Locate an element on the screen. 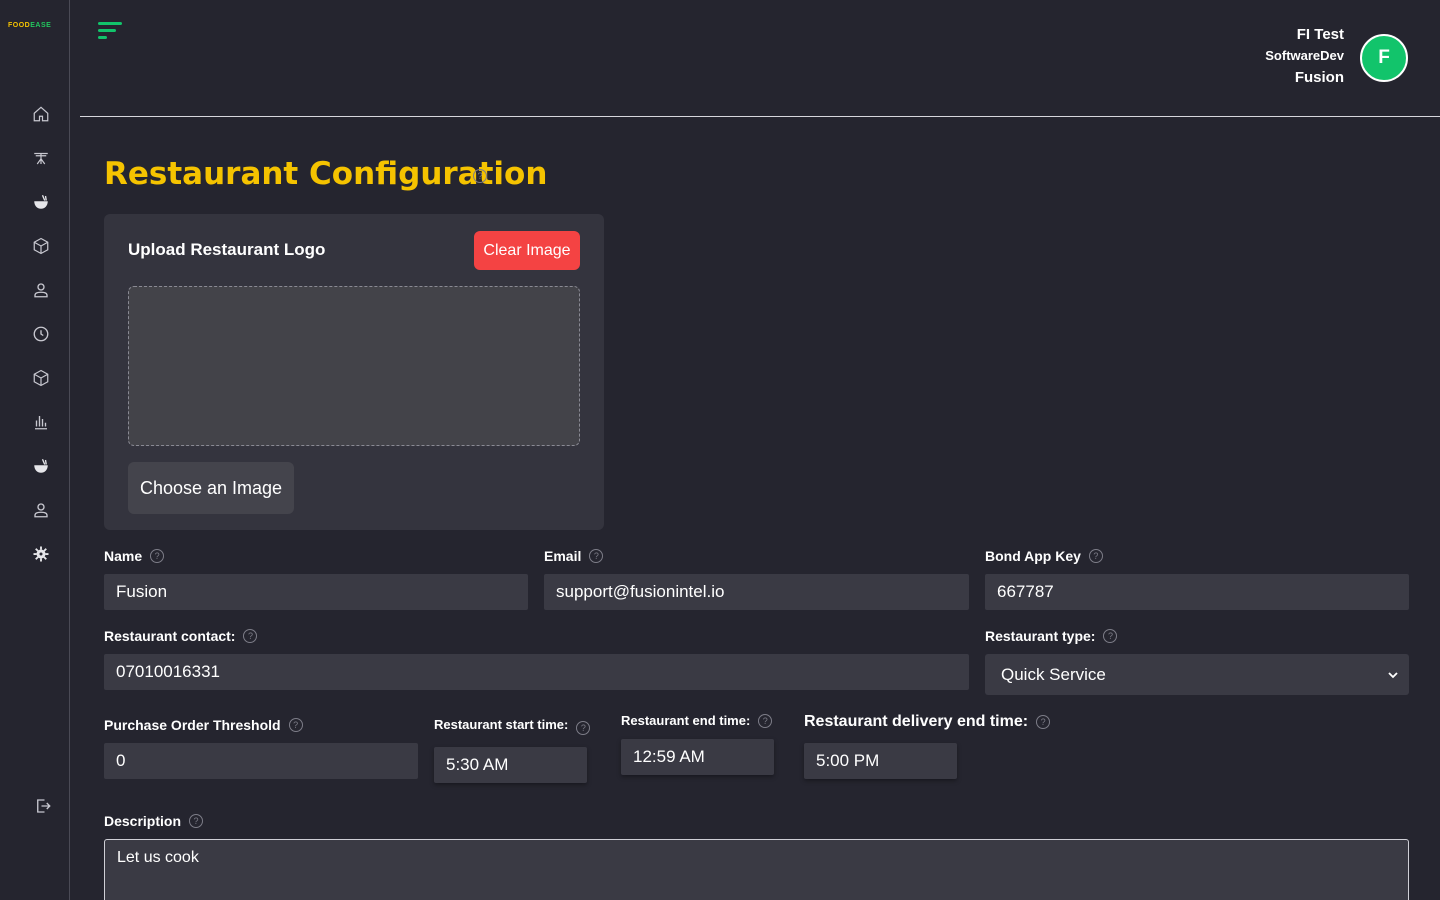 This screenshot has width=1440, height=900. restaurant-type-label: Restaurant type: ? is located at coordinates (1051, 636).